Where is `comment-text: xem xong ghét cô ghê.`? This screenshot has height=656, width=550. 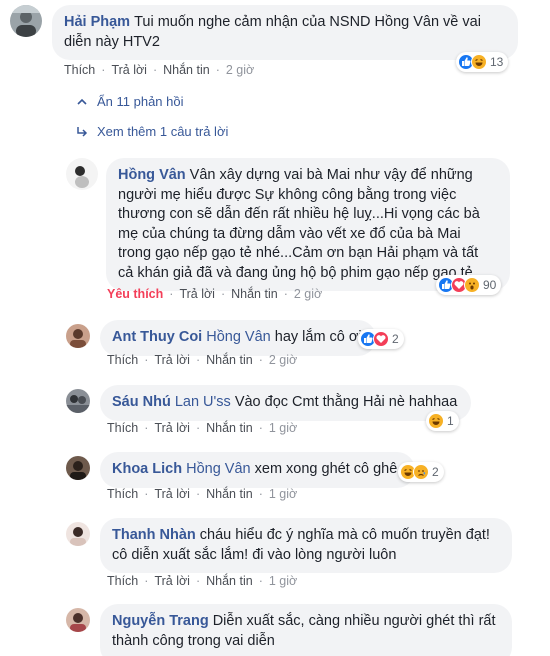 comment-text: xem xong ghét cô ghê. is located at coordinates (328, 469).